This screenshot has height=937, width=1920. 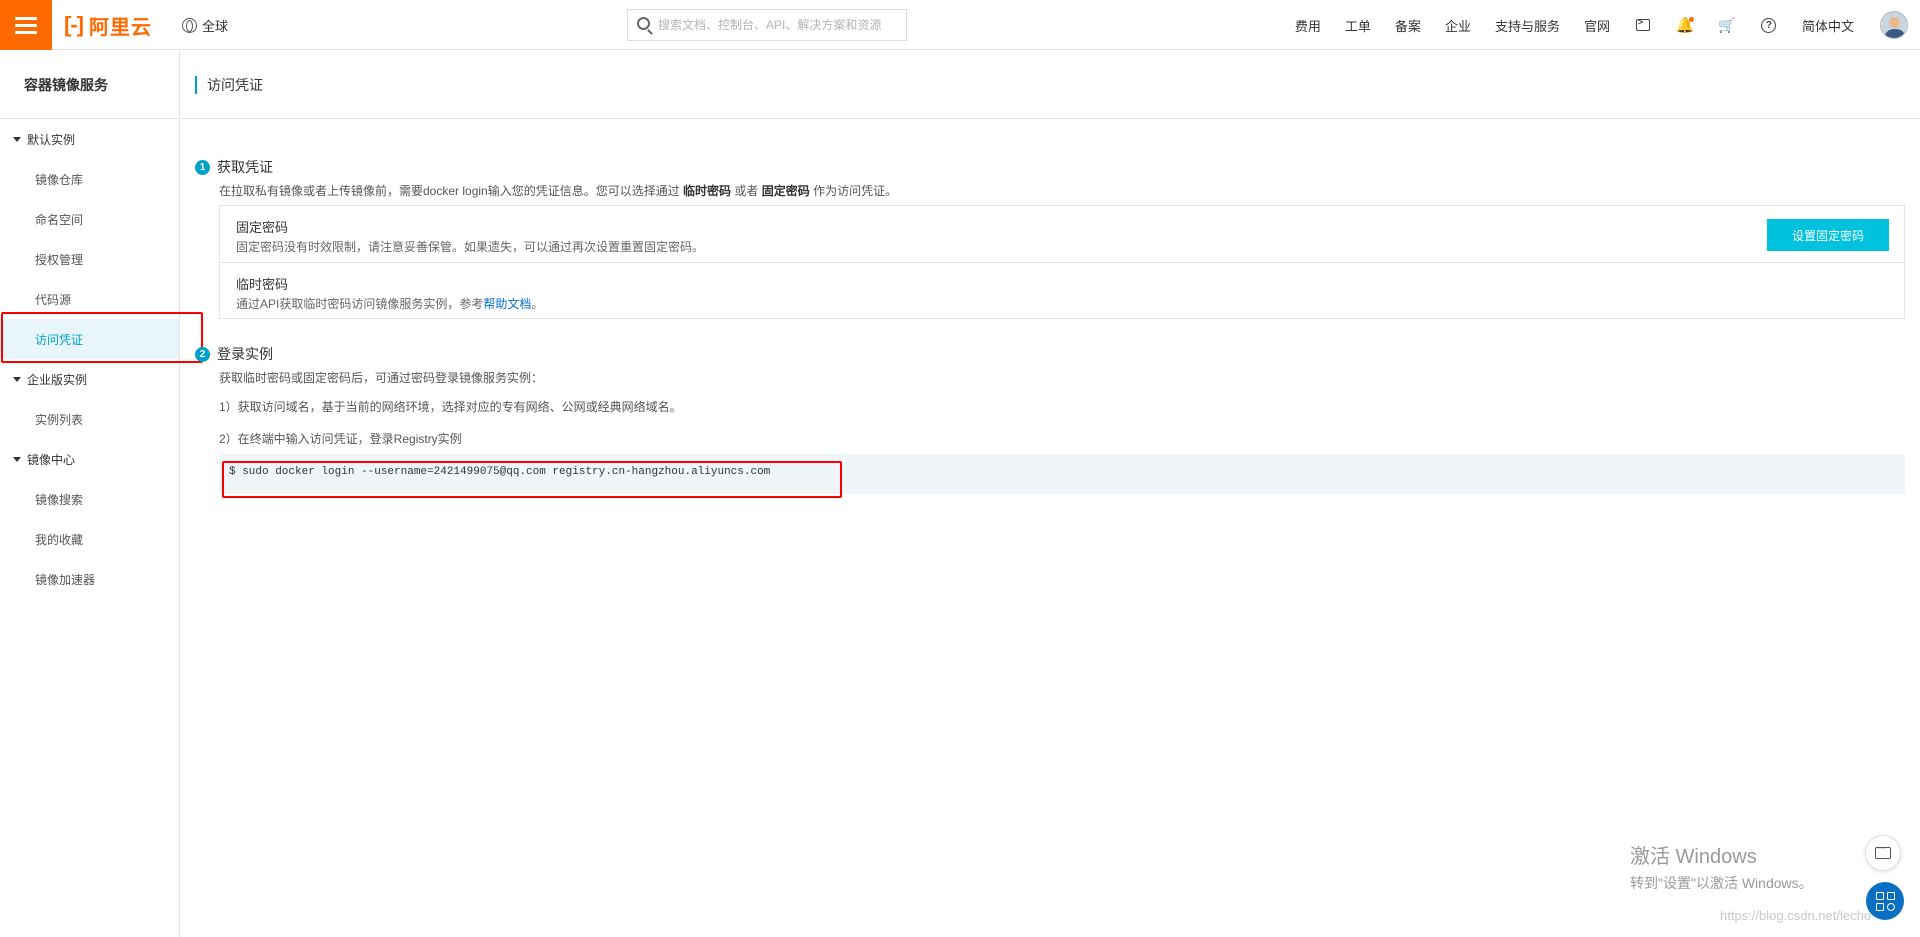 I want to click on fixed-password-description: 固定密码没有时效限制，请注意妥善保管。如果遗失，可以通过再次设置重置固定密码。, so click(x=470, y=247).